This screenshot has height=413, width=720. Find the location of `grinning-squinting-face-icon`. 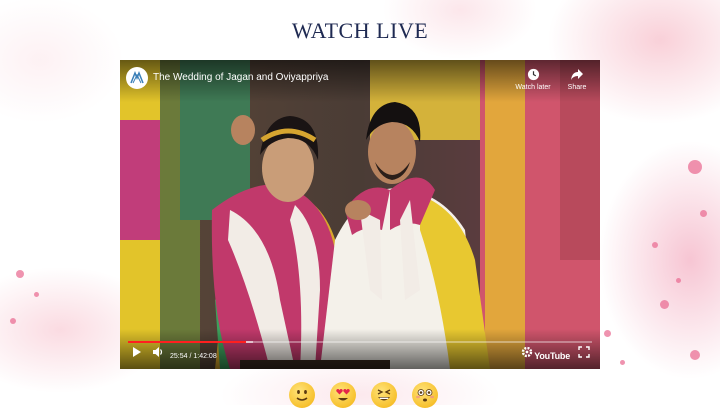

grinning-squinting-face-icon is located at coordinates (384, 395).